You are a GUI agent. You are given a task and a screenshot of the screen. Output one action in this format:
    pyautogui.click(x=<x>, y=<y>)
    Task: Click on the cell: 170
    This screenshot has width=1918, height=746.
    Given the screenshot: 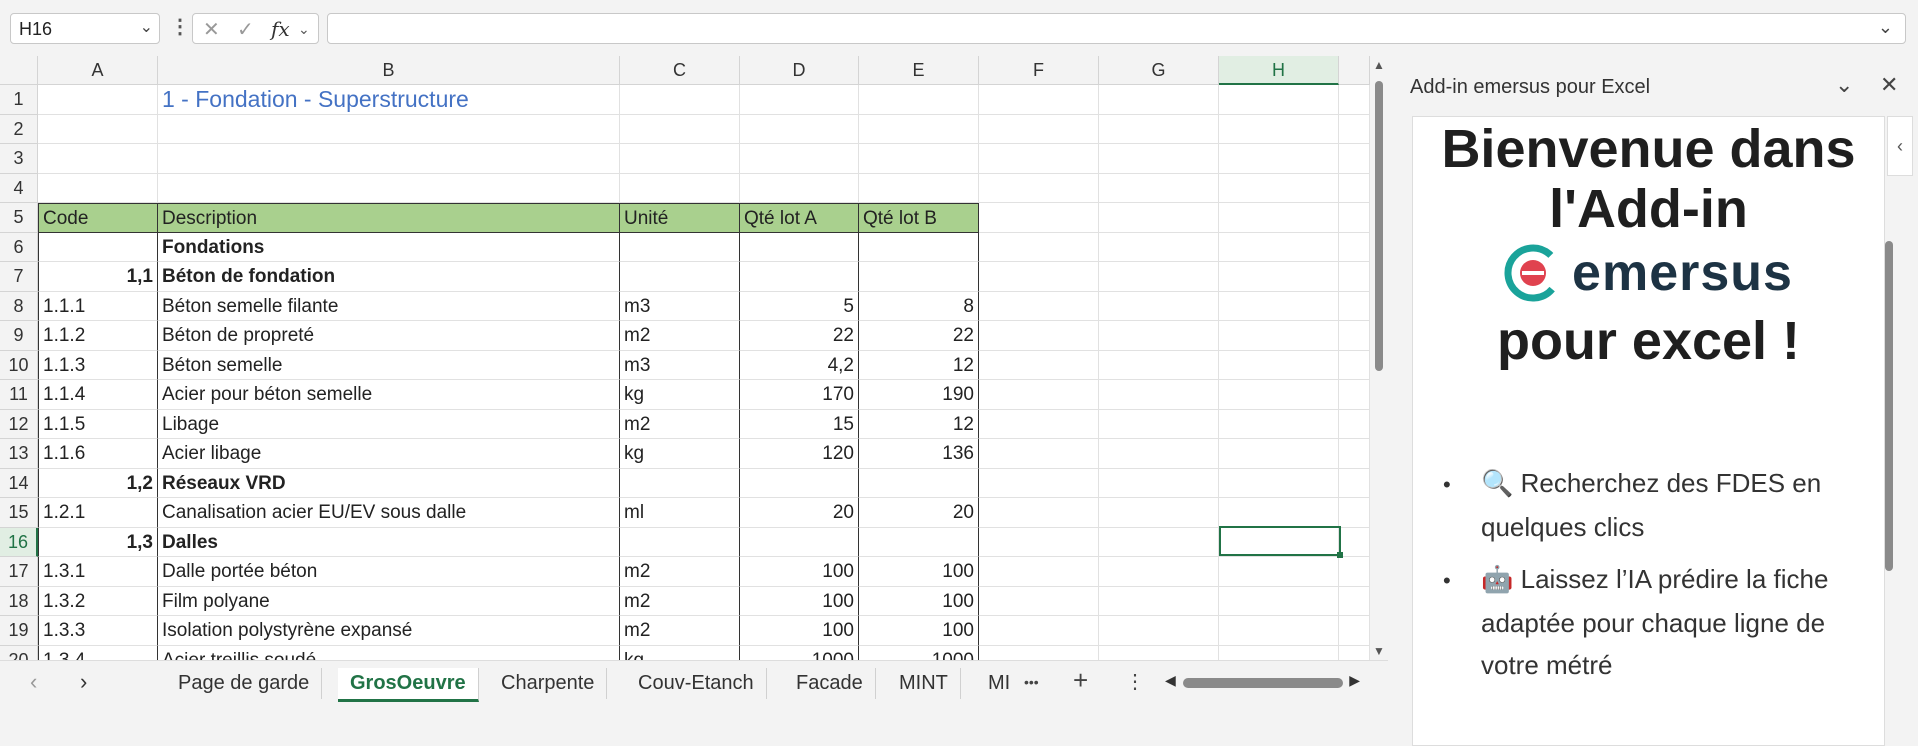 What is the action you would take?
    pyautogui.click(x=799, y=395)
    